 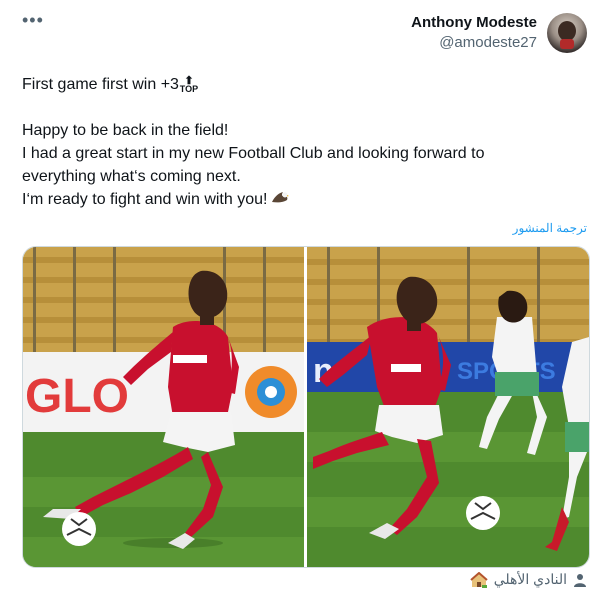 I want to click on top-arrow-emoji: ⬆ TOP, so click(x=189, y=84).